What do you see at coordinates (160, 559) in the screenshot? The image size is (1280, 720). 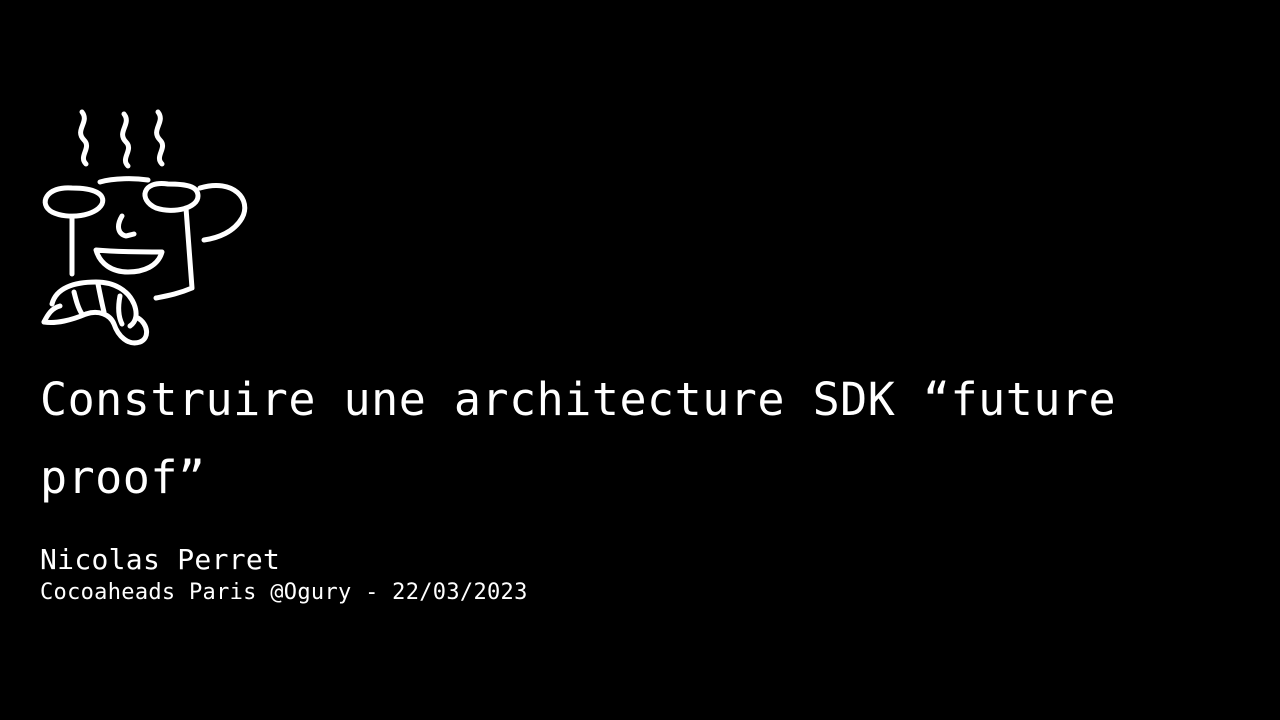 I see `author-name: Nicolas Perret` at bounding box center [160, 559].